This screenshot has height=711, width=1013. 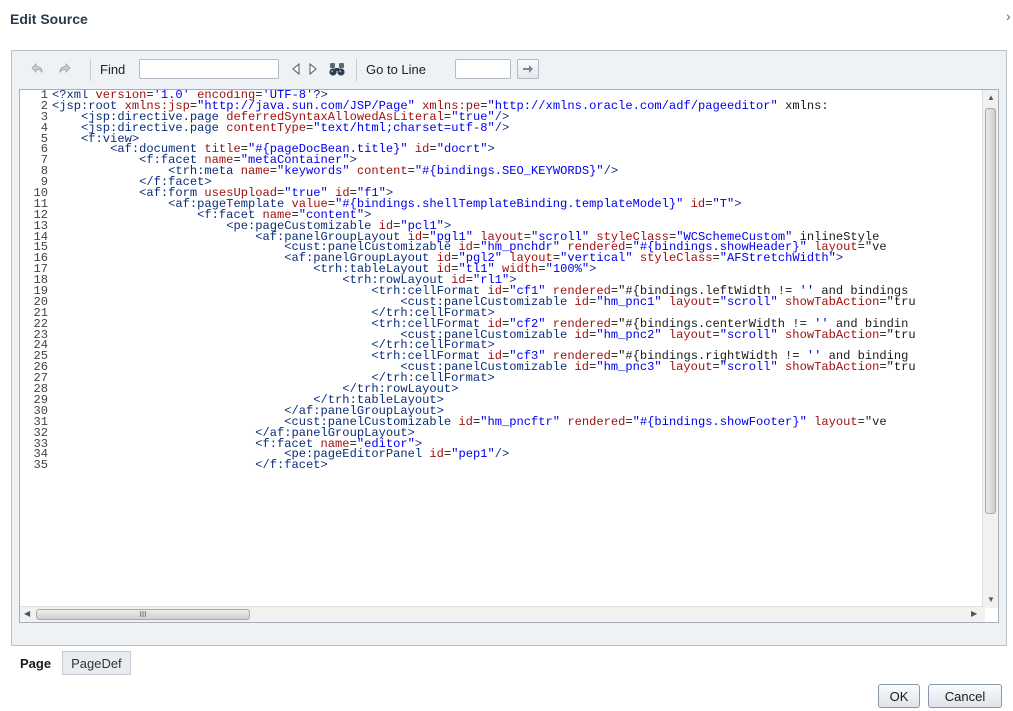 What do you see at coordinates (37, 69) in the screenshot?
I see `undo-icon` at bounding box center [37, 69].